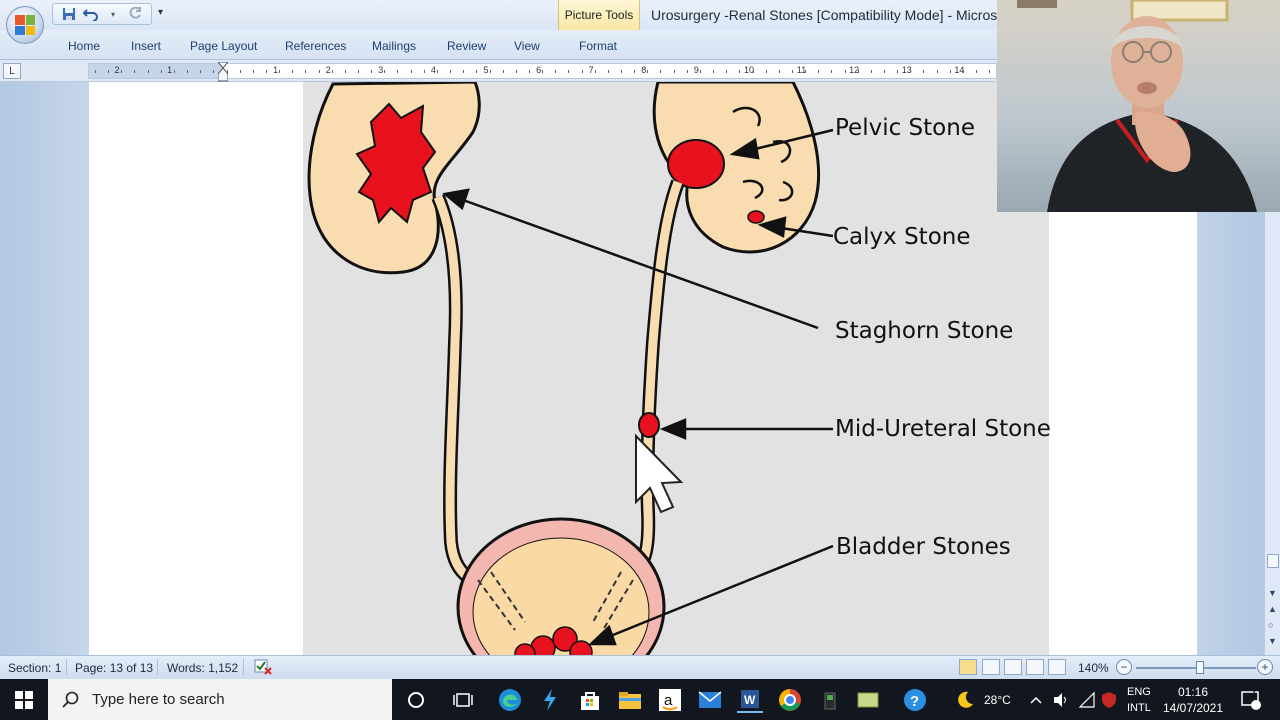 This screenshot has width=1280, height=720. What do you see at coordinates (1036, 699) in the screenshot?
I see `show-hidden-icons` at bounding box center [1036, 699].